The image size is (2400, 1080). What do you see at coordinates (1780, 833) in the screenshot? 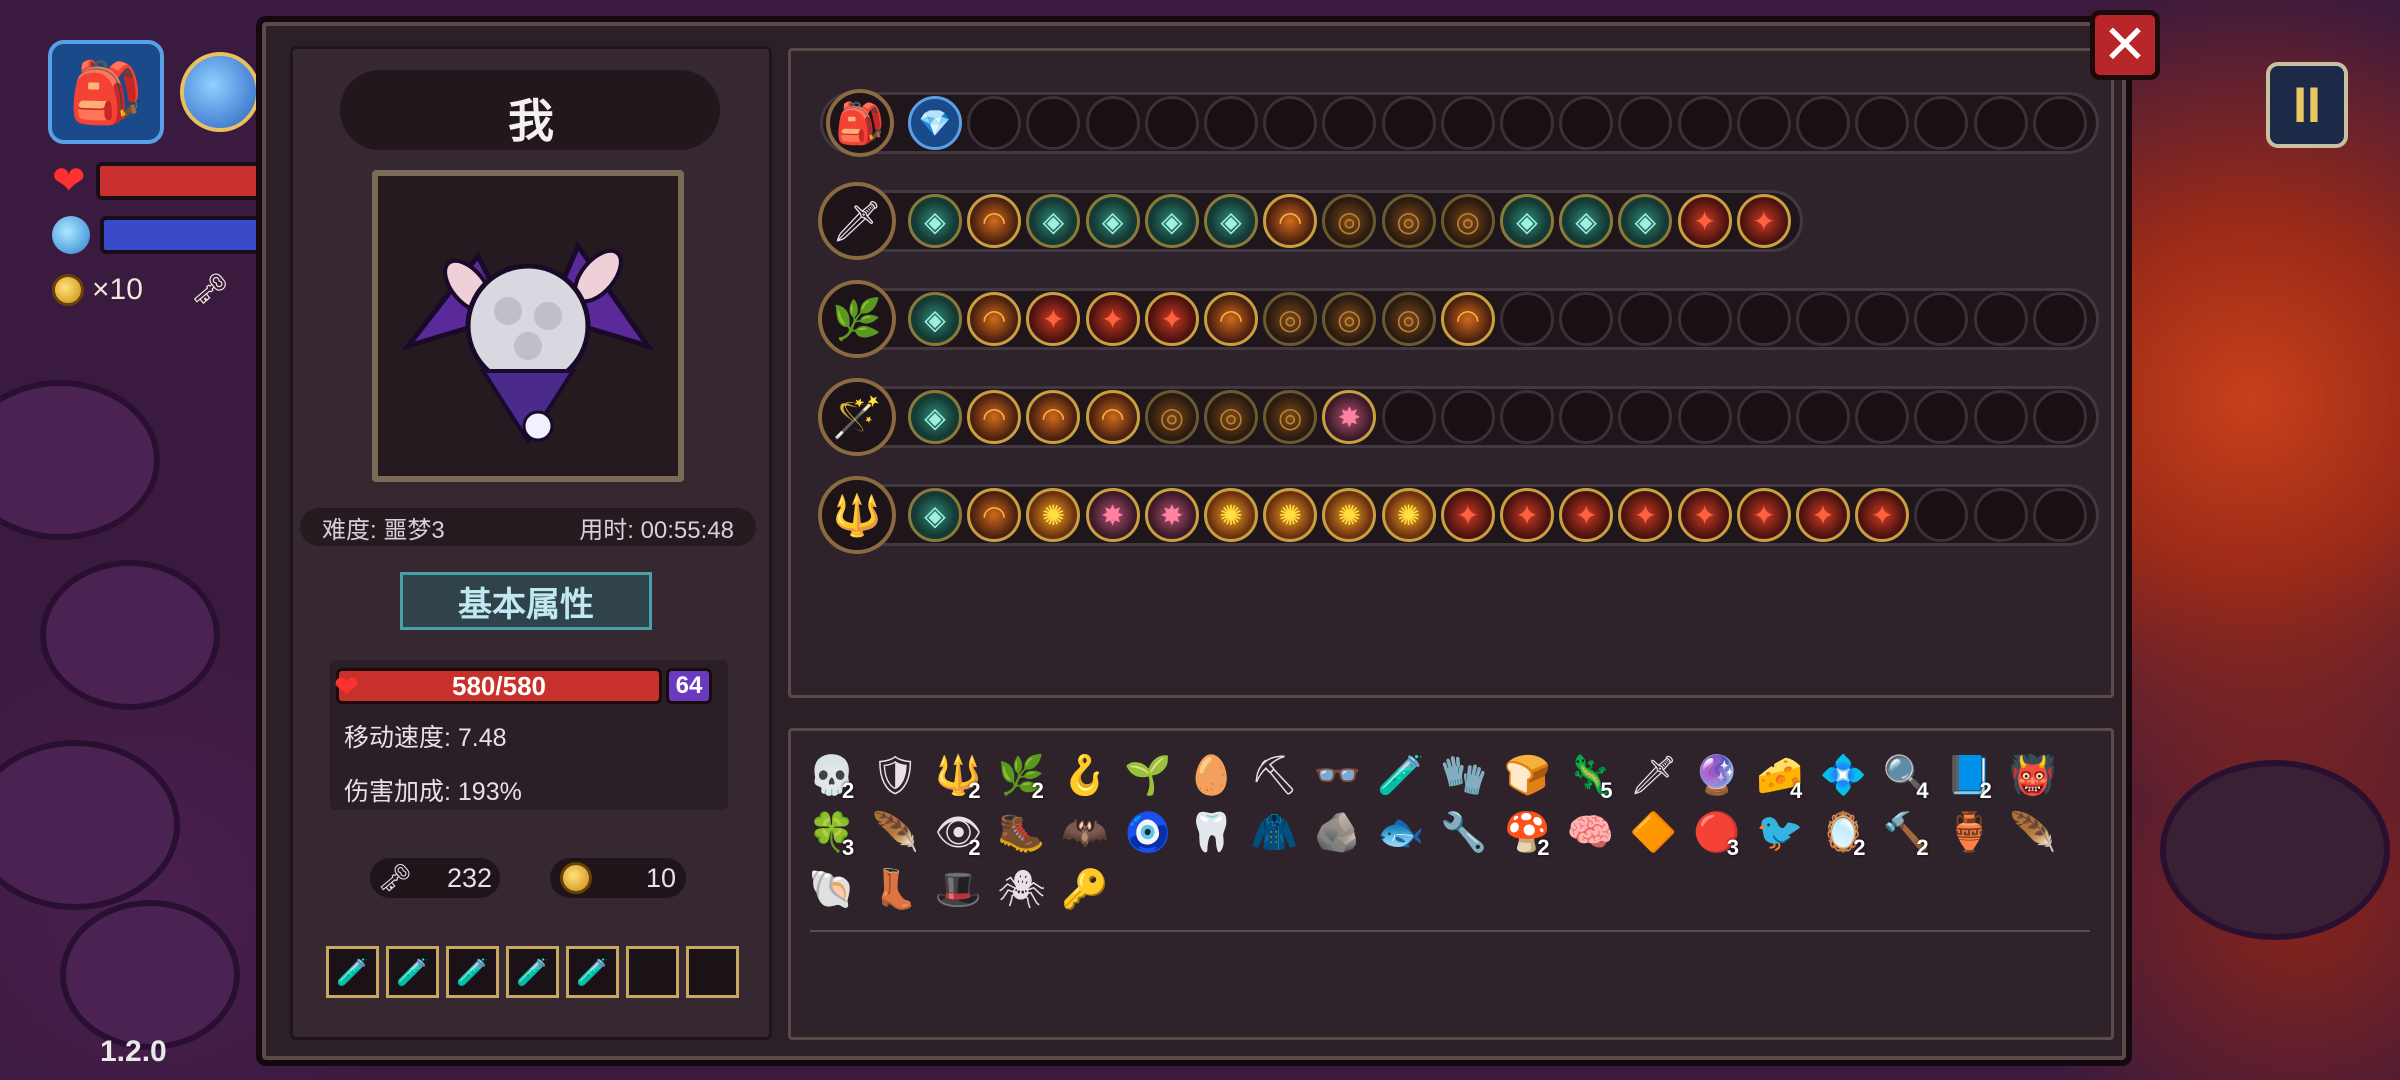
I see `inventory-item: 🐦` at bounding box center [1780, 833].